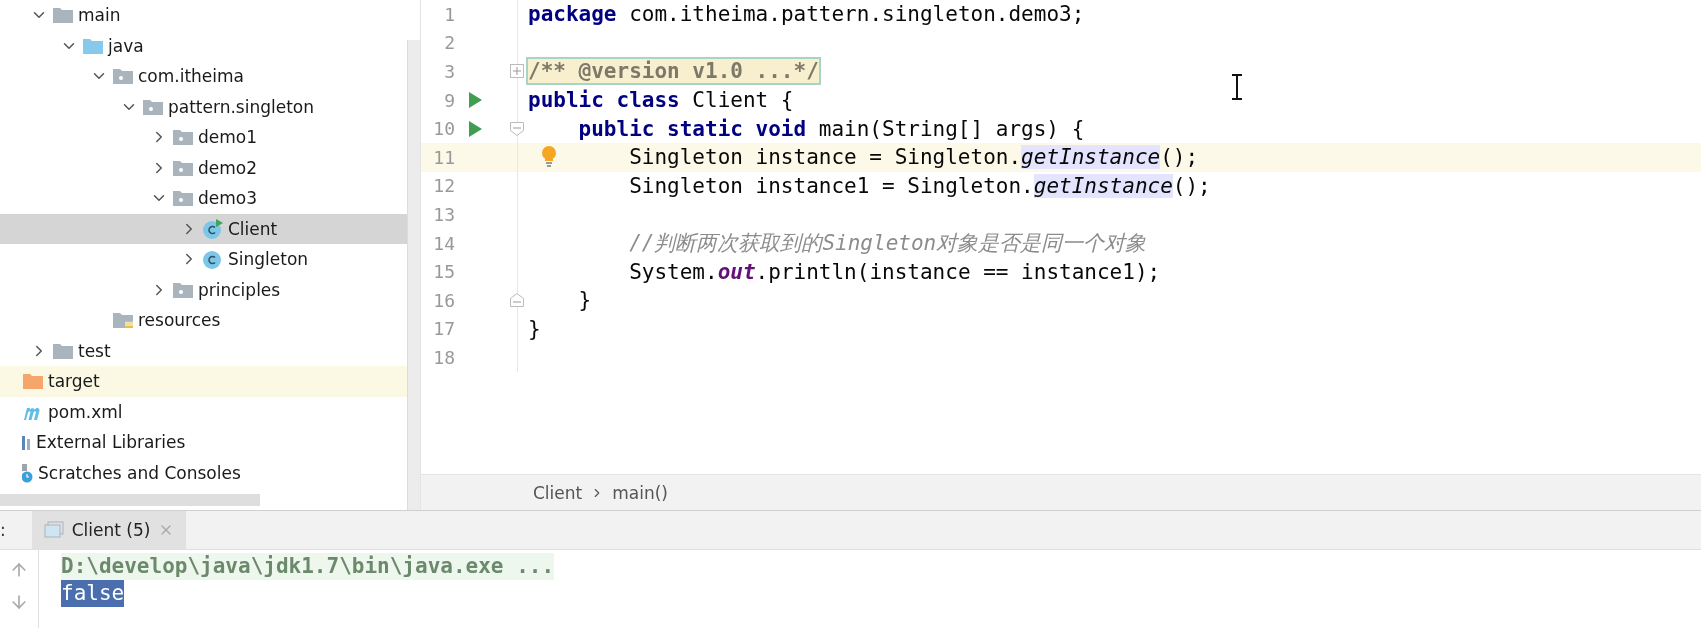 The width and height of the screenshot is (1701, 628). What do you see at coordinates (673, 71) in the screenshot?
I see `code-text: /** @version v1.0 ...*/` at bounding box center [673, 71].